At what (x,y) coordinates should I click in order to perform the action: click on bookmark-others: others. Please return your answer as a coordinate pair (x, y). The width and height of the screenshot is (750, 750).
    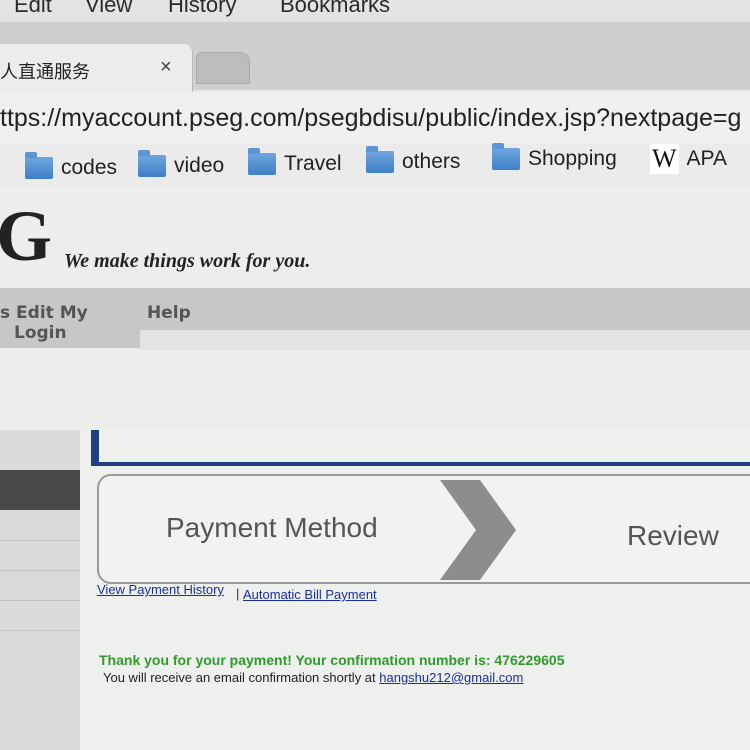
    Looking at the image, I should click on (413, 160).